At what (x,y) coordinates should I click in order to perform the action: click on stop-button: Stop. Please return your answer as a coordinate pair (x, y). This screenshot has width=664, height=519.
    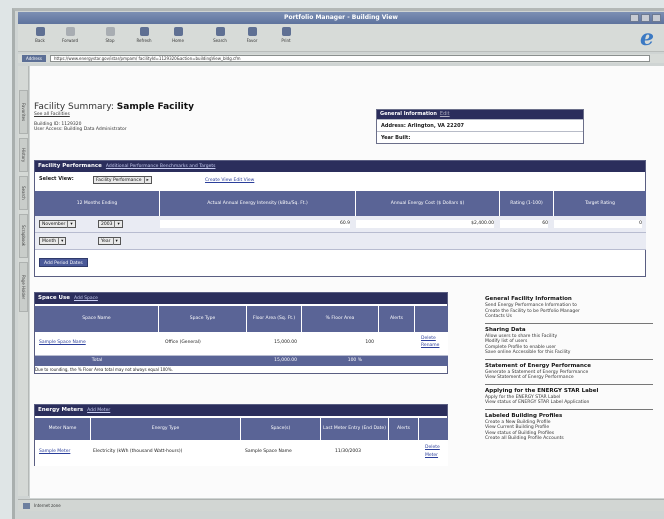
    Looking at the image, I should click on (110, 35).